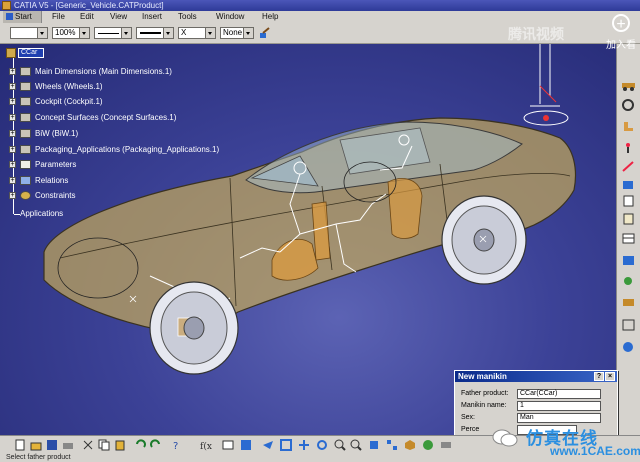 The height and width of the screenshot is (462, 640). What do you see at coordinates (6, 5) in the screenshot?
I see `catia-app-icon` at bounding box center [6, 5].